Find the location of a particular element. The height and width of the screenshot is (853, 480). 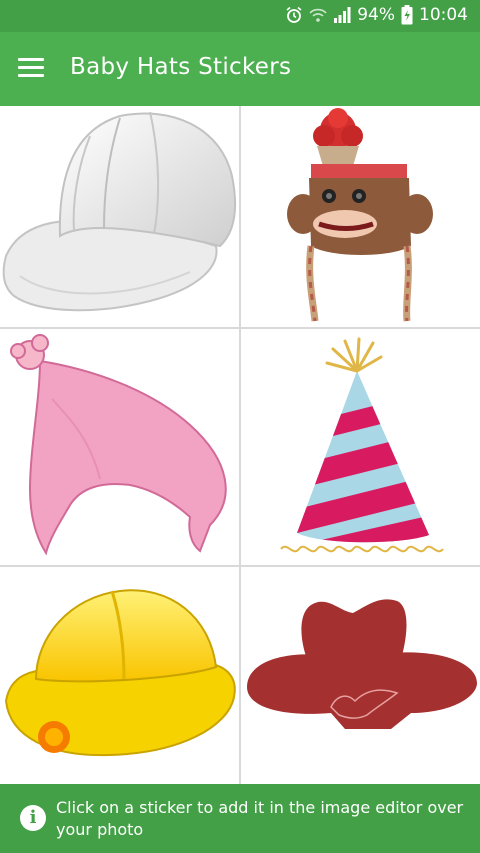

alarm-icon is located at coordinates (294, 14).